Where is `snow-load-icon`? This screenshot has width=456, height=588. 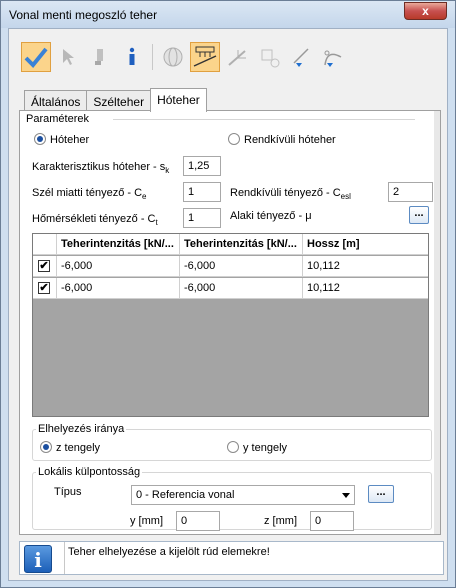
snow-load-icon is located at coordinates (205, 57).